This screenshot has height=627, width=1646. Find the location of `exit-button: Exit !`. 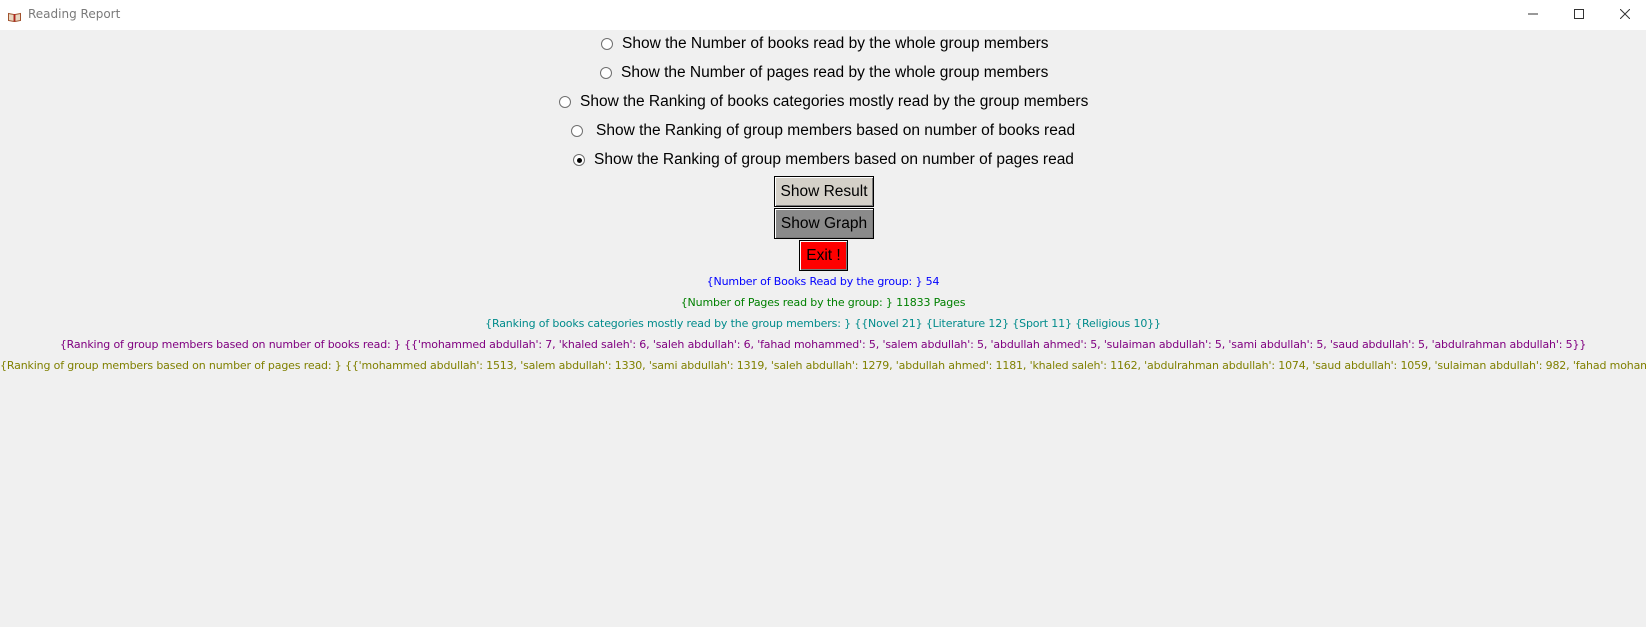

exit-button: Exit ! is located at coordinates (823, 255).